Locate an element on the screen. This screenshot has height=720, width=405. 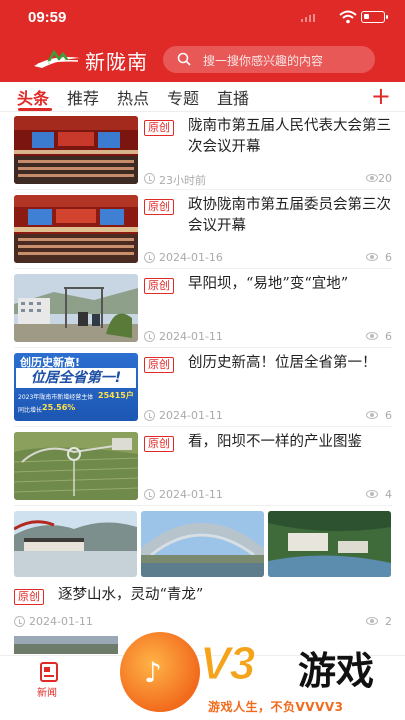
status-time: 09:59 is located at coordinates (47, 17).